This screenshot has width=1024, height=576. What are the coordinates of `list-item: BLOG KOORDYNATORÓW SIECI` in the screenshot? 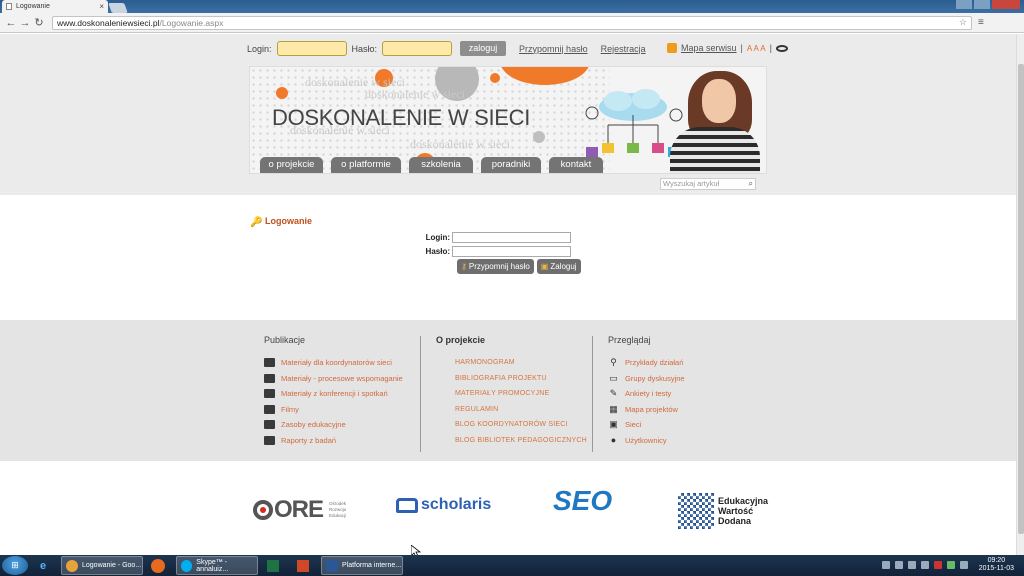 It's located at (511, 425).